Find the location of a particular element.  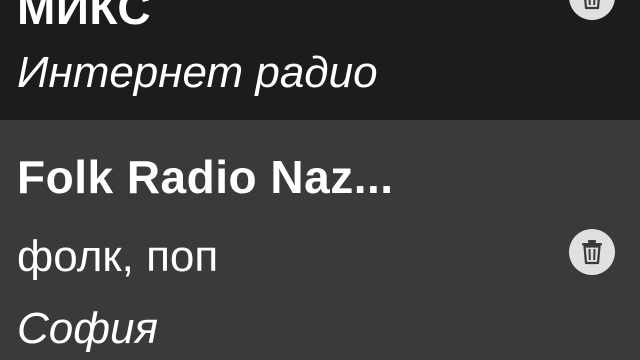

station-title: МИКС is located at coordinates (84, 17).